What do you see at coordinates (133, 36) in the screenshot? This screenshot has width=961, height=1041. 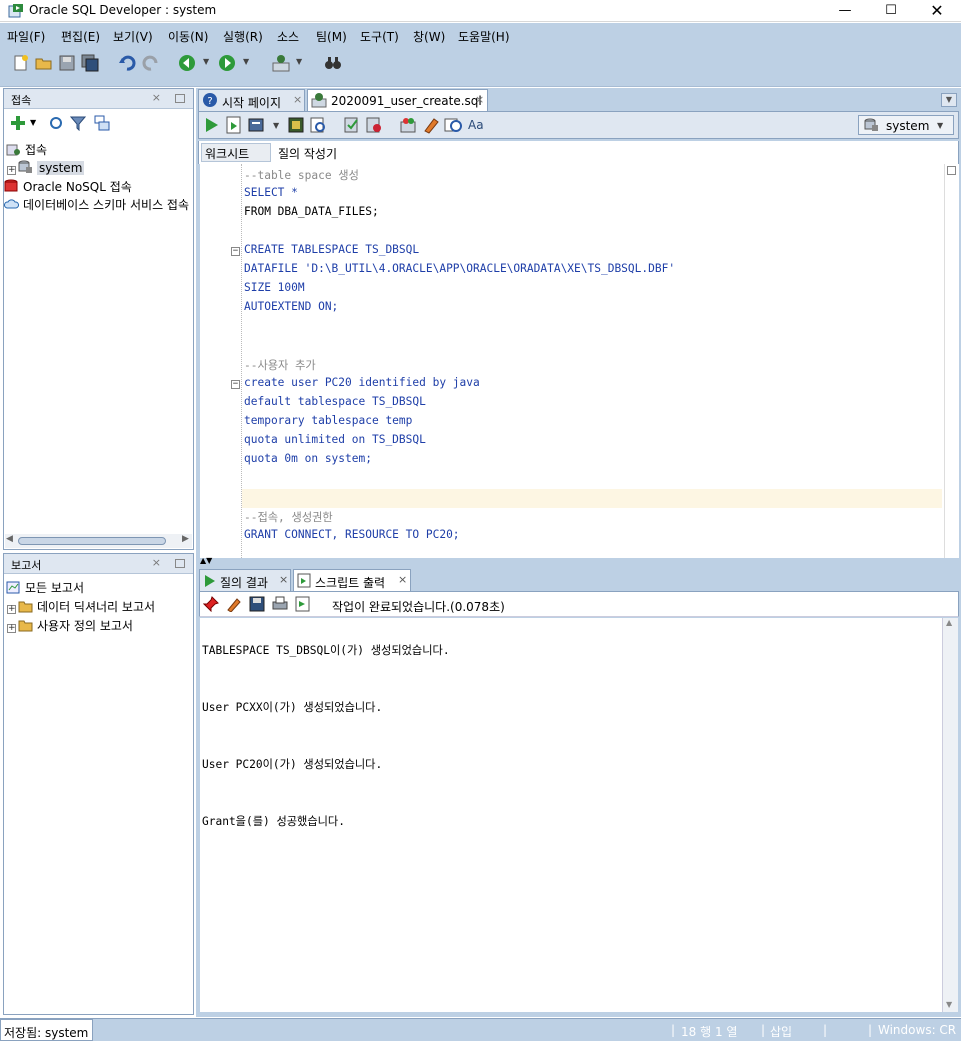 I see `menu-view: 보기(V)` at bounding box center [133, 36].